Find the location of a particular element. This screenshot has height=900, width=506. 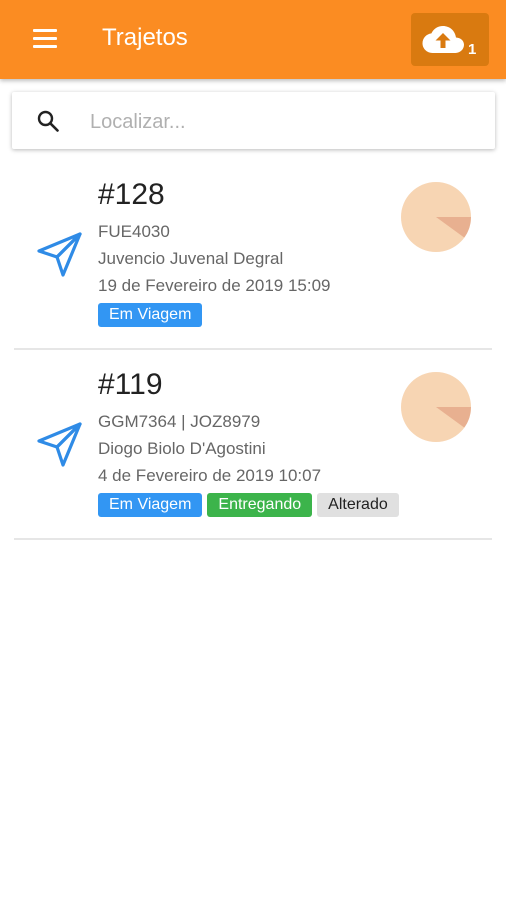

pending-sync-count: 1 is located at coordinates (472, 49).